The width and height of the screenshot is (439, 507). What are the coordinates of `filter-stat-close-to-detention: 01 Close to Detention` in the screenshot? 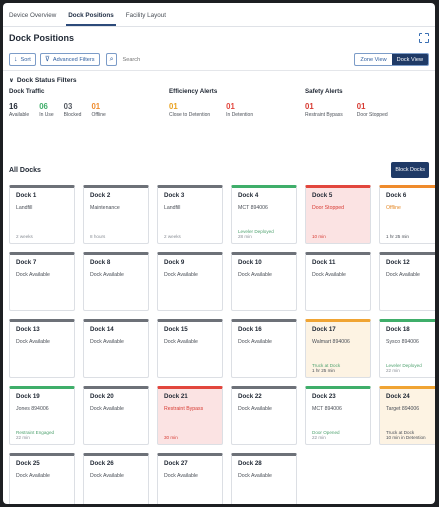 It's located at (189, 110).